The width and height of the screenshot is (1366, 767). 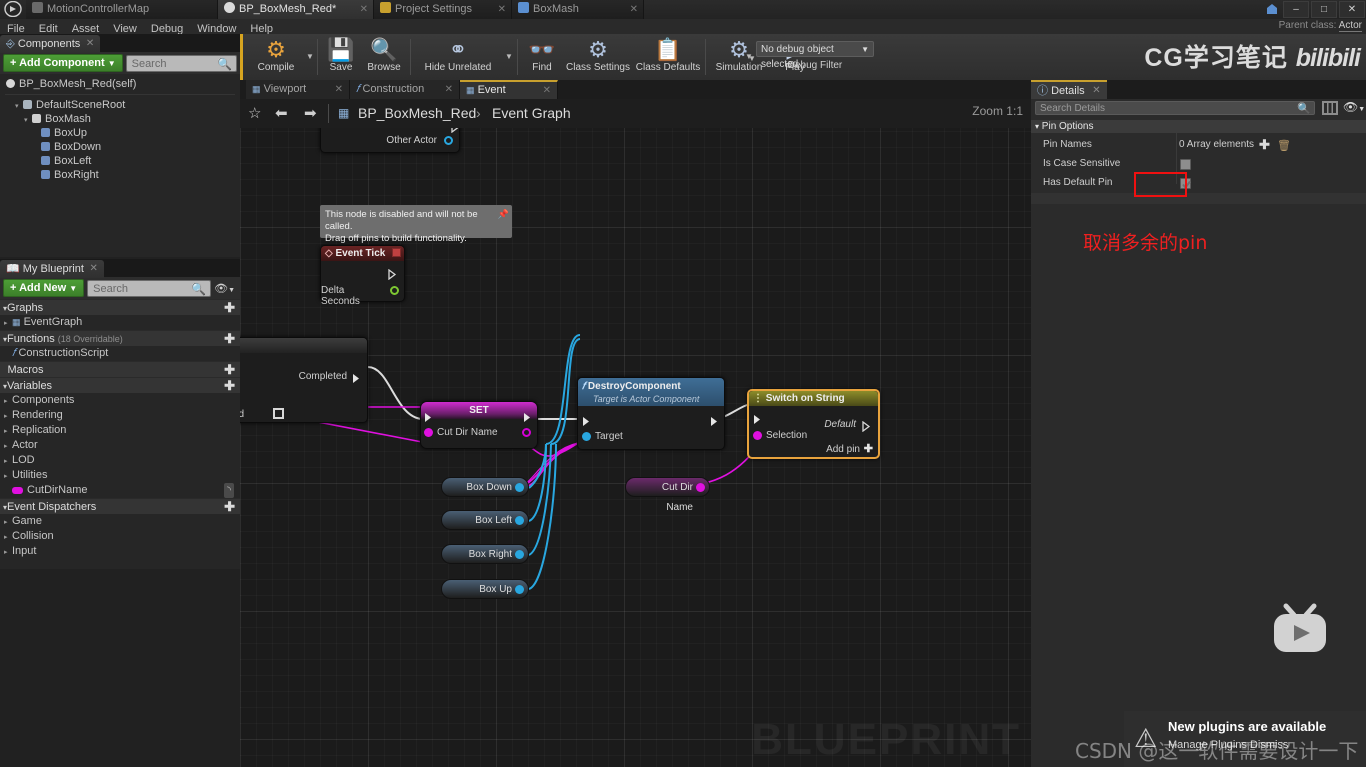 What do you see at coordinates (120, 307) in the screenshot?
I see `section-header-graphs: ▾Graphs ✚` at bounding box center [120, 307].